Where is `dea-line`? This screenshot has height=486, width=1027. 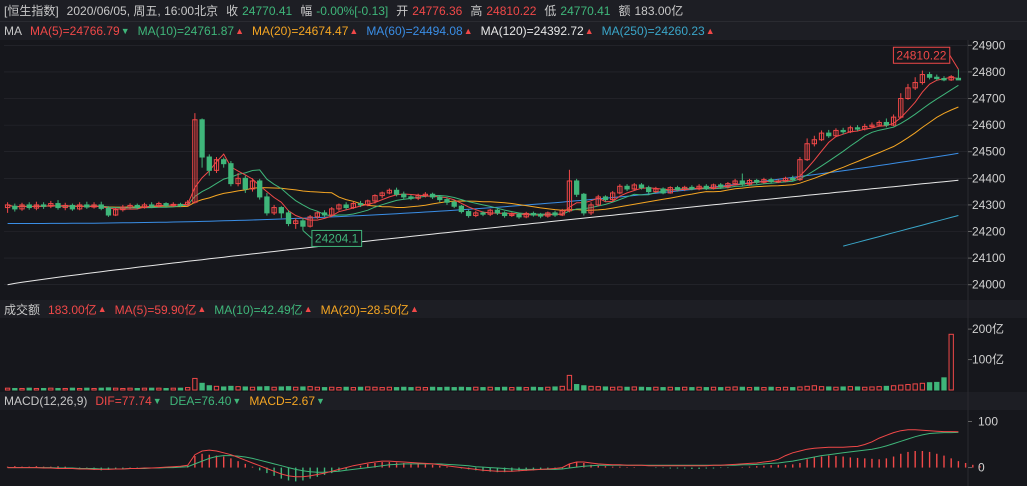
dea-line is located at coordinates (483, 452).